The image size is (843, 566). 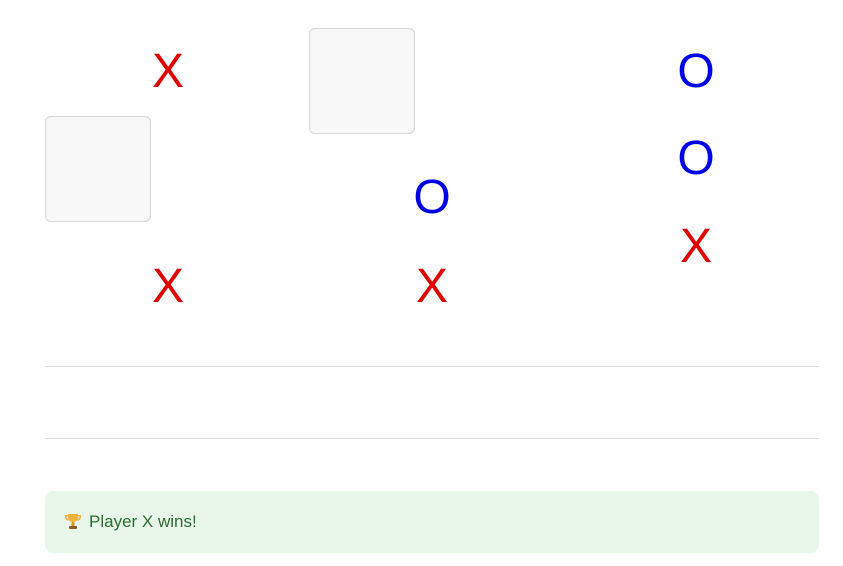 What do you see at coordinates (143, 521) in the screenshot?
I see `status-text: Player X wins!` at bounding box center [143, 521].